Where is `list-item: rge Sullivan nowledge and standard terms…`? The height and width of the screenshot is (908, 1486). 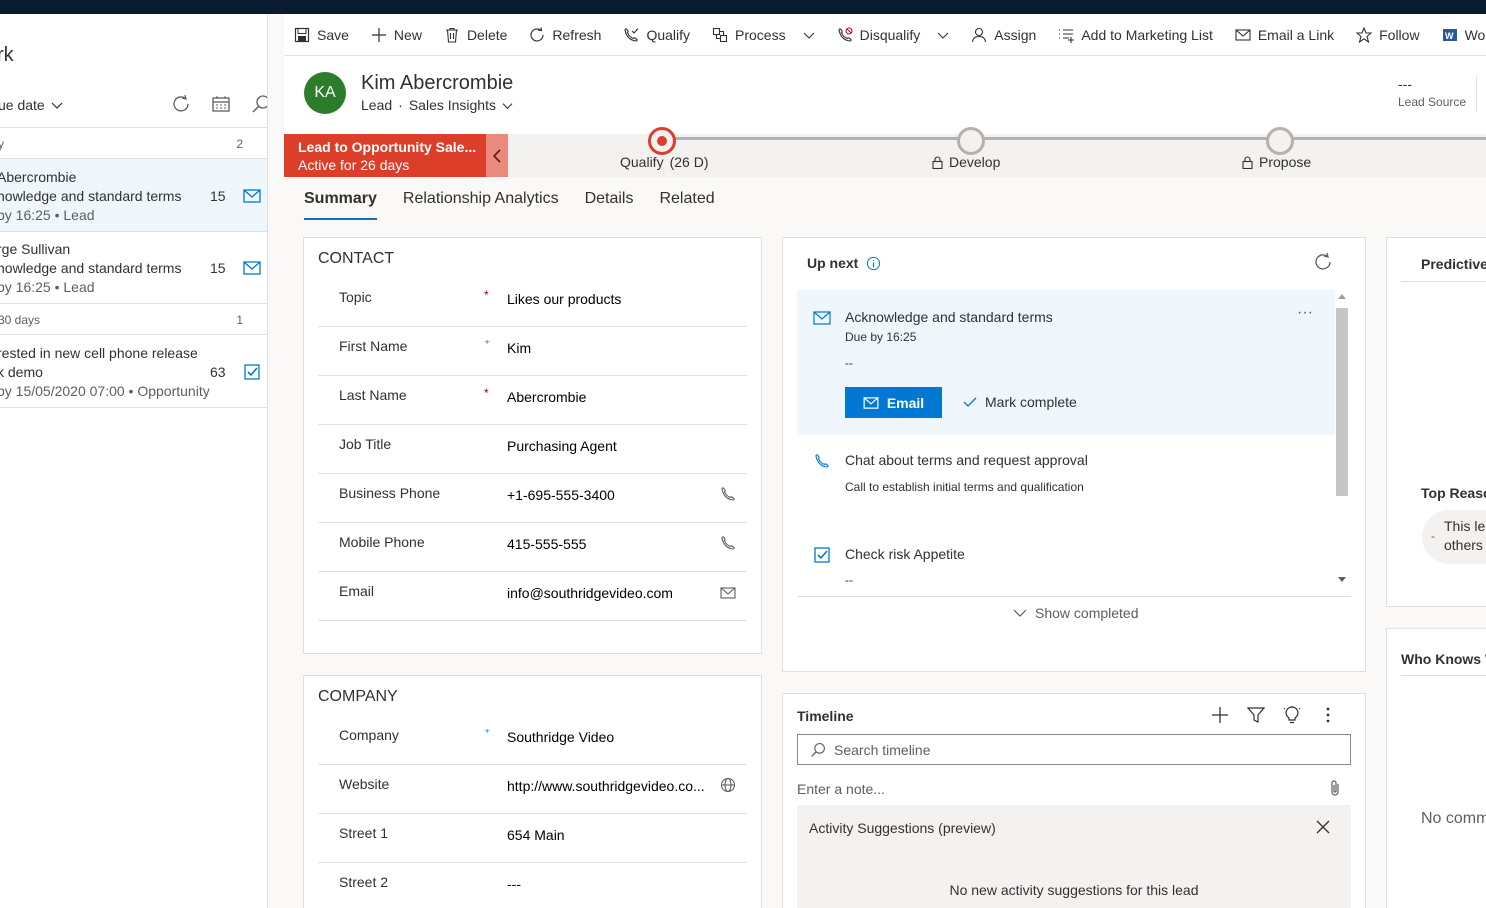 list-item: rge Sullivan nowledge and standard terms… is located at coordinates (133, 267).